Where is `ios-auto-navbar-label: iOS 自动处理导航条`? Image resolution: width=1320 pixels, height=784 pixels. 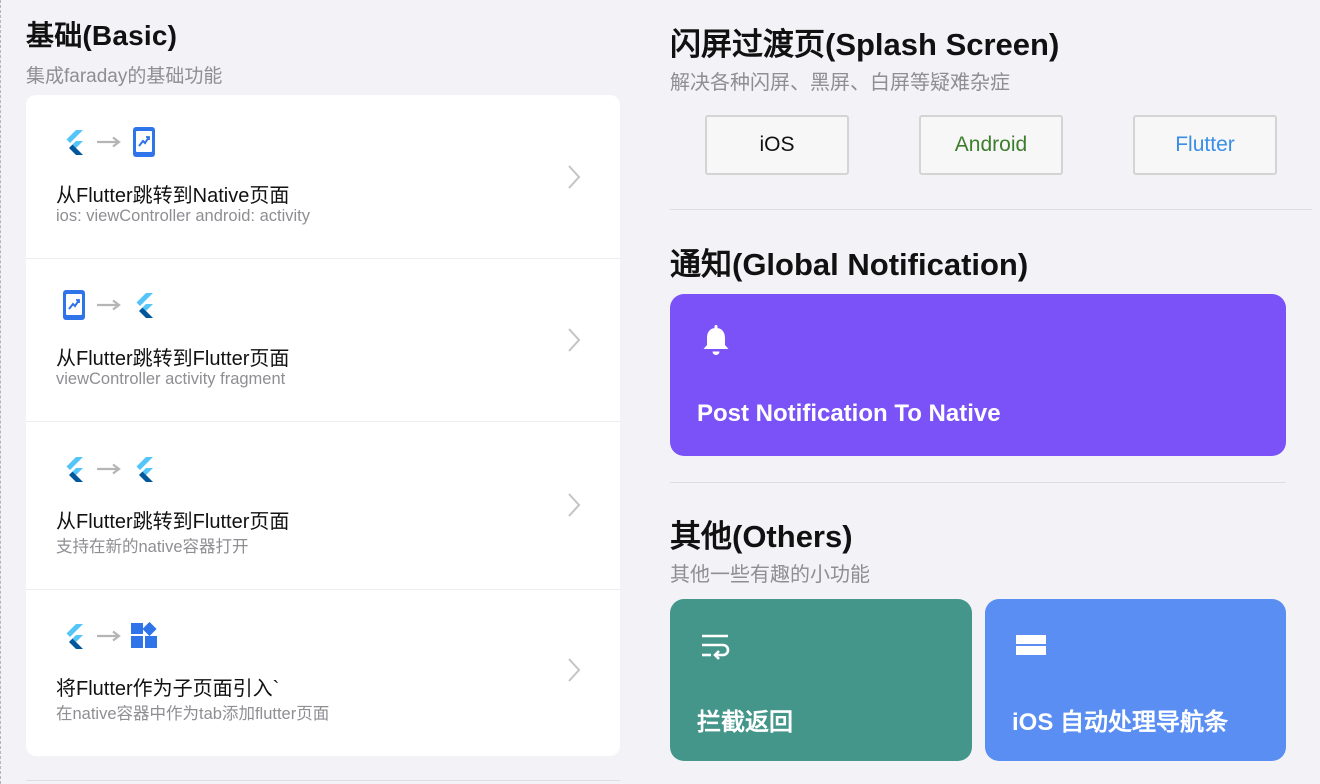 ios-auto-navbar-label: iOS 自动处理导航条 is located at coordinates (1120, 722).